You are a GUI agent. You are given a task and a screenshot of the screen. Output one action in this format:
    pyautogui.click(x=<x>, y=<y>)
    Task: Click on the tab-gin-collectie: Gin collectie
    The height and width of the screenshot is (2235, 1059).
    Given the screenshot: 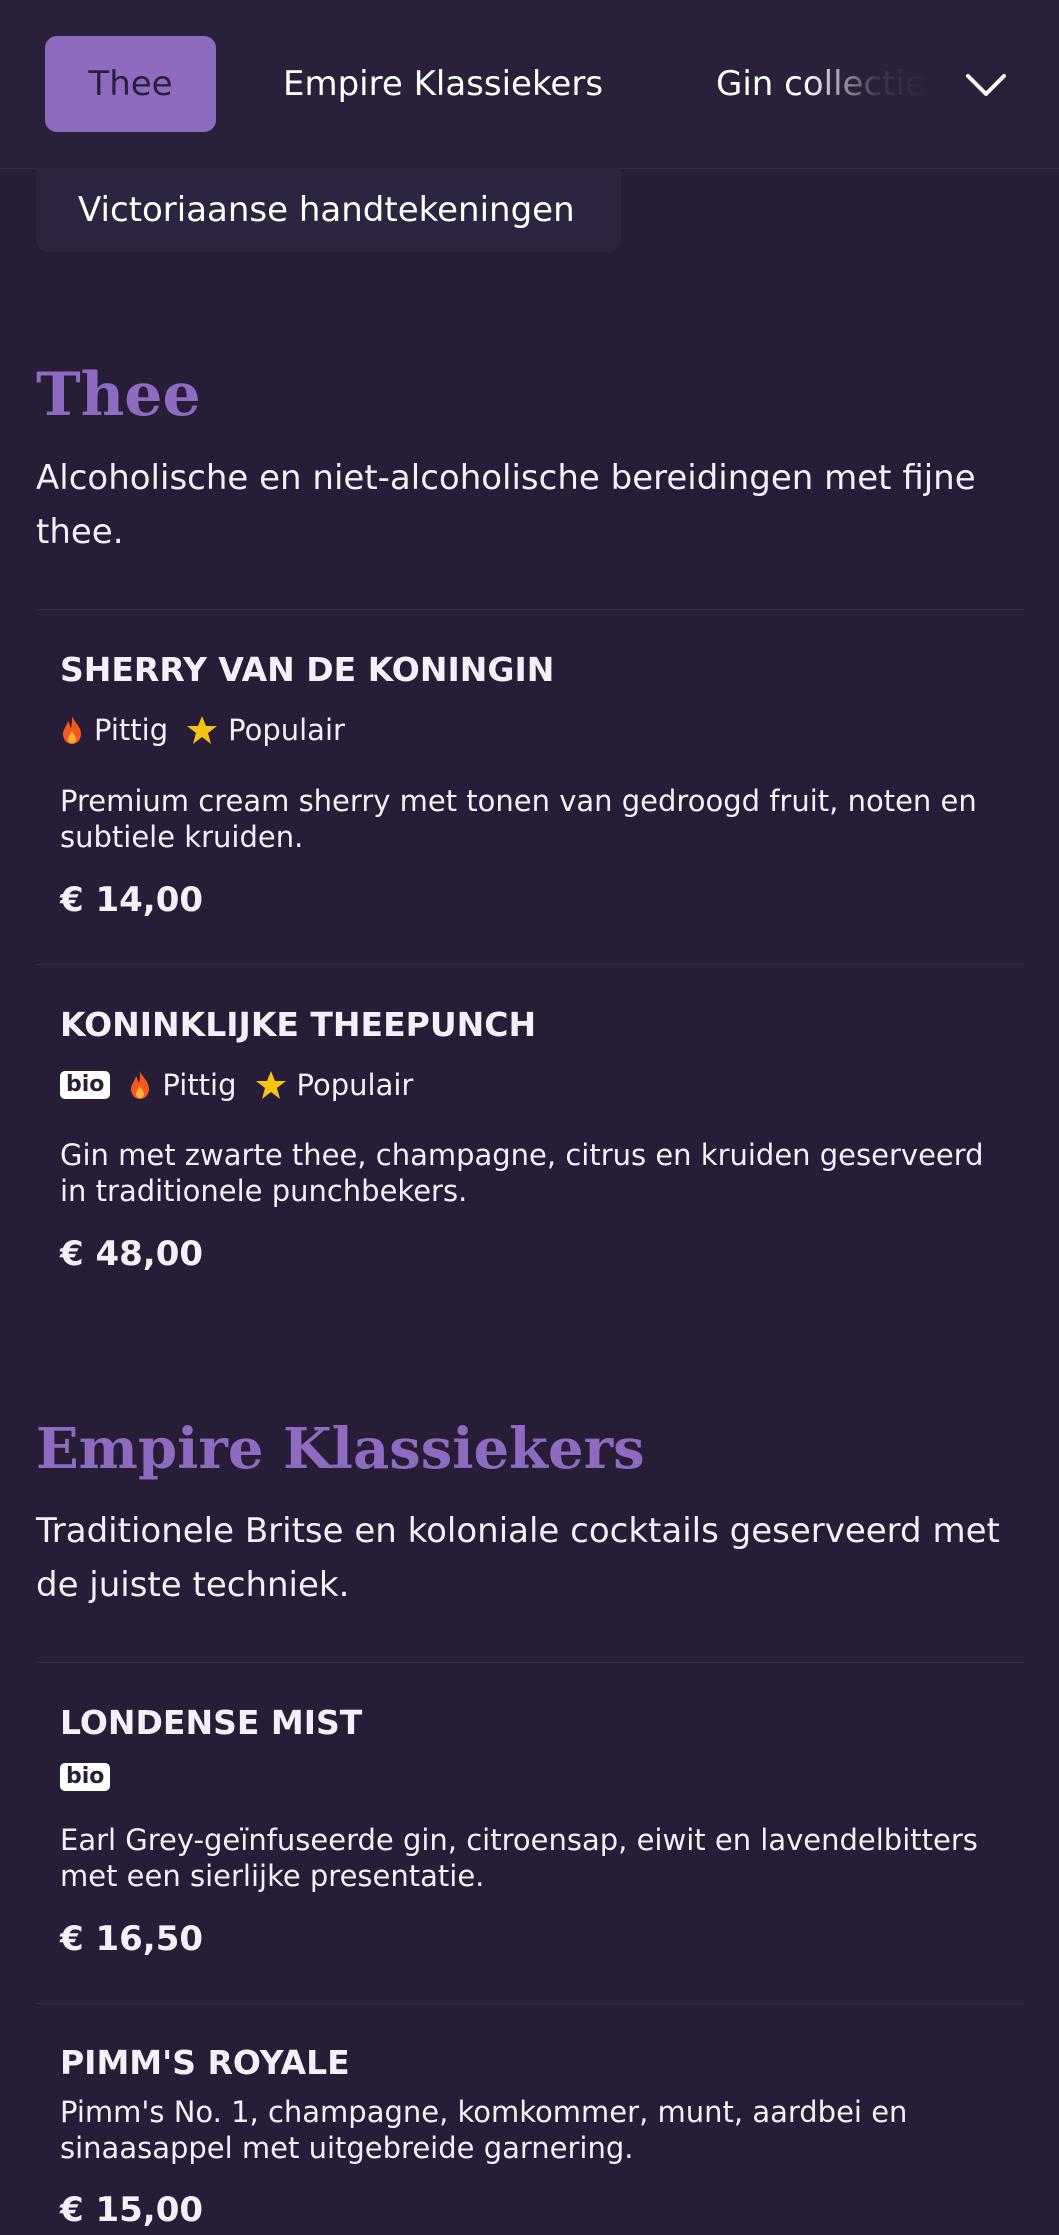 What is the action you would take?
    pyautogui.click(x=821, y=84)
    